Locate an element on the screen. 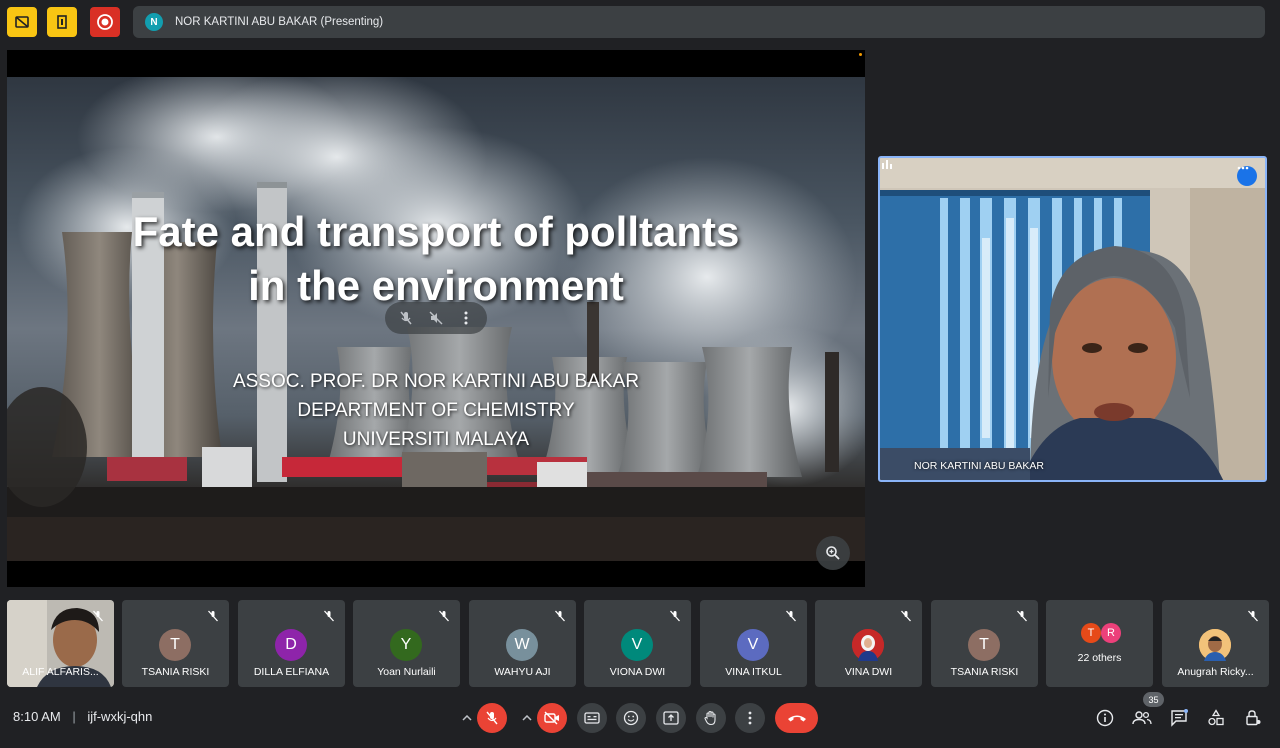 The height and width of the screenshot is (748, 1280). chat-button is located at coordinates (1179, 718).